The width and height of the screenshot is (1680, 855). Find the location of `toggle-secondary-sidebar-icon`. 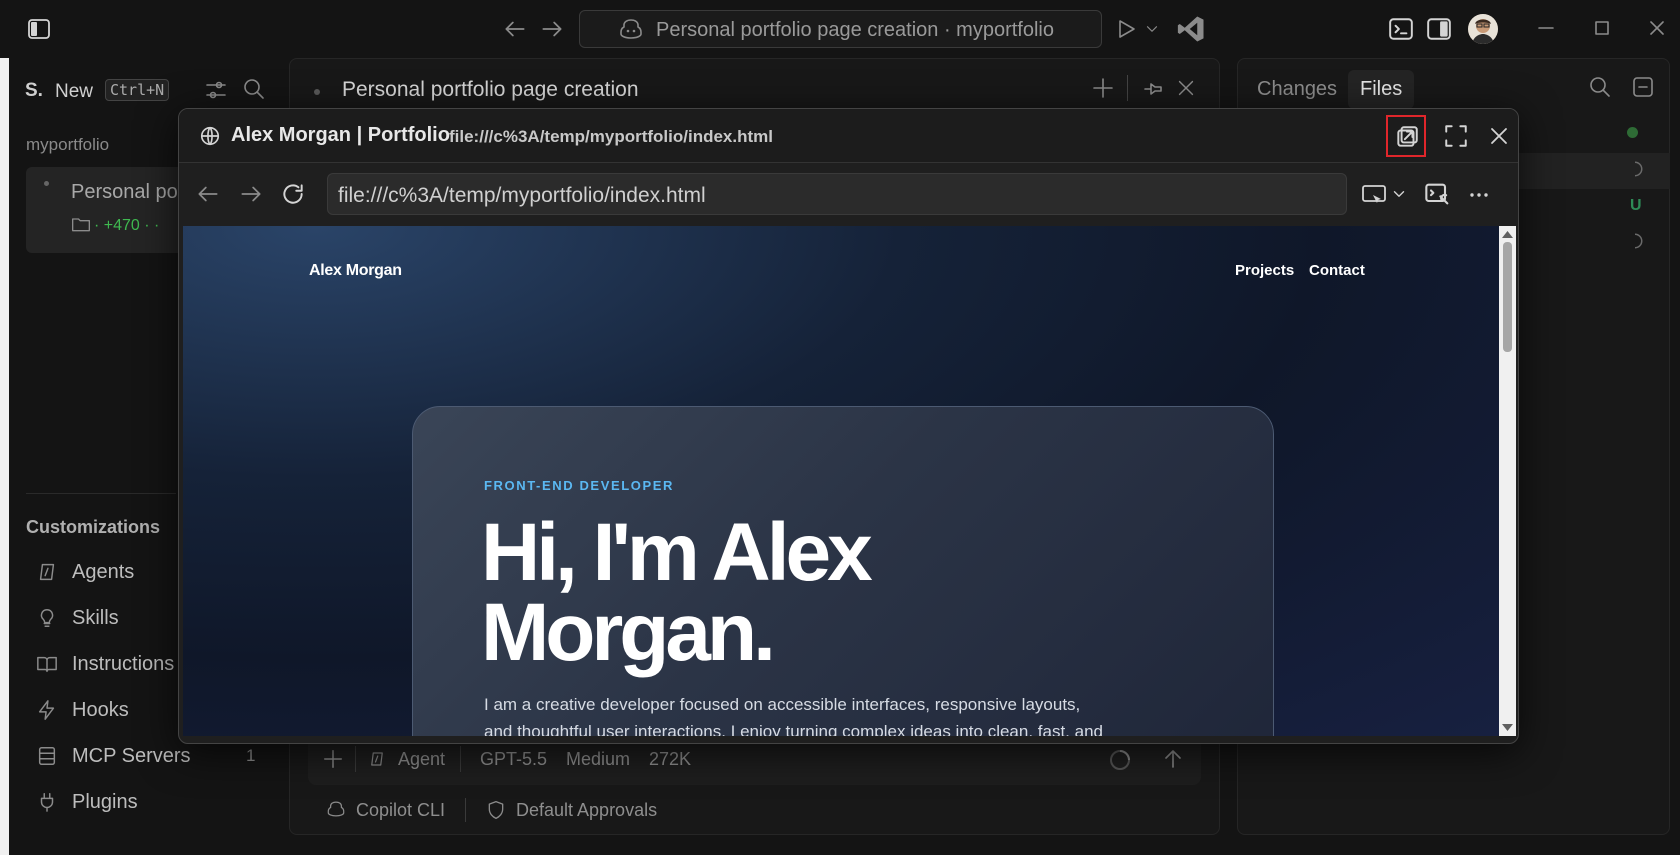

toggle-secondary-sidebar-icon is located at coordinates (1439, 29).